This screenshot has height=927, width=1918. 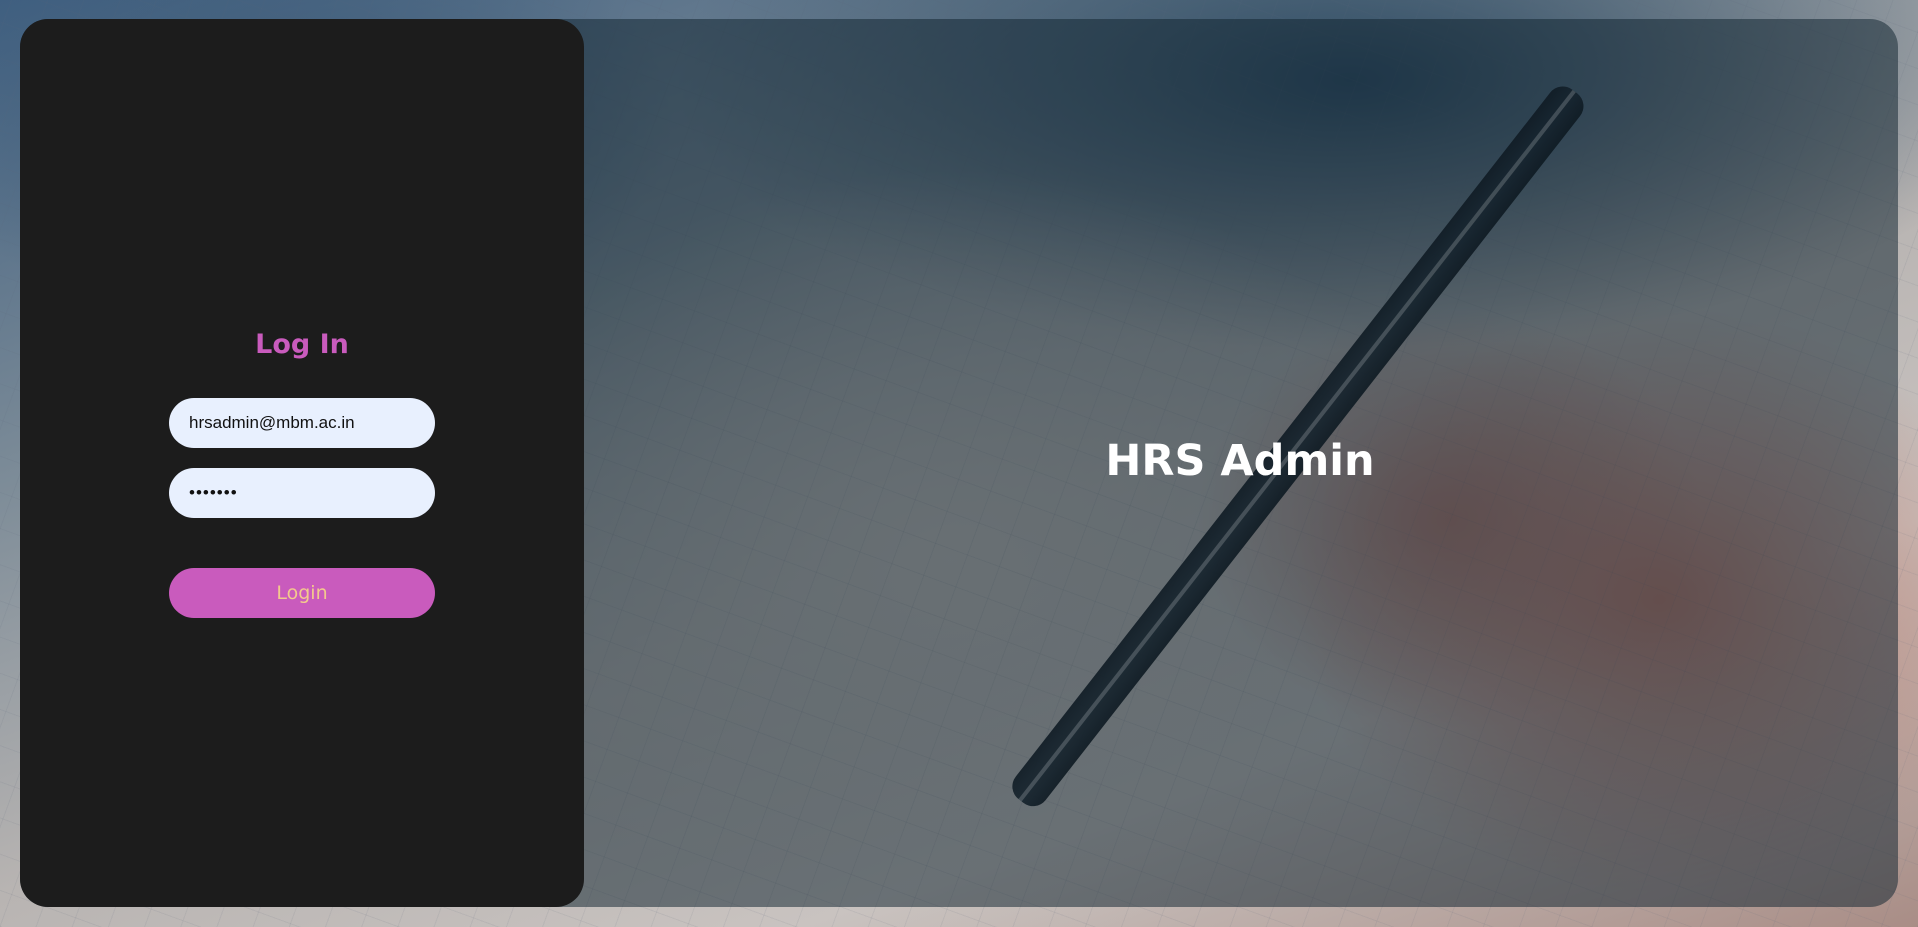 What do you see at coordinates (302, 593) in the screenshot?
I see `login-button: Login` at bounding box center [302, 593].